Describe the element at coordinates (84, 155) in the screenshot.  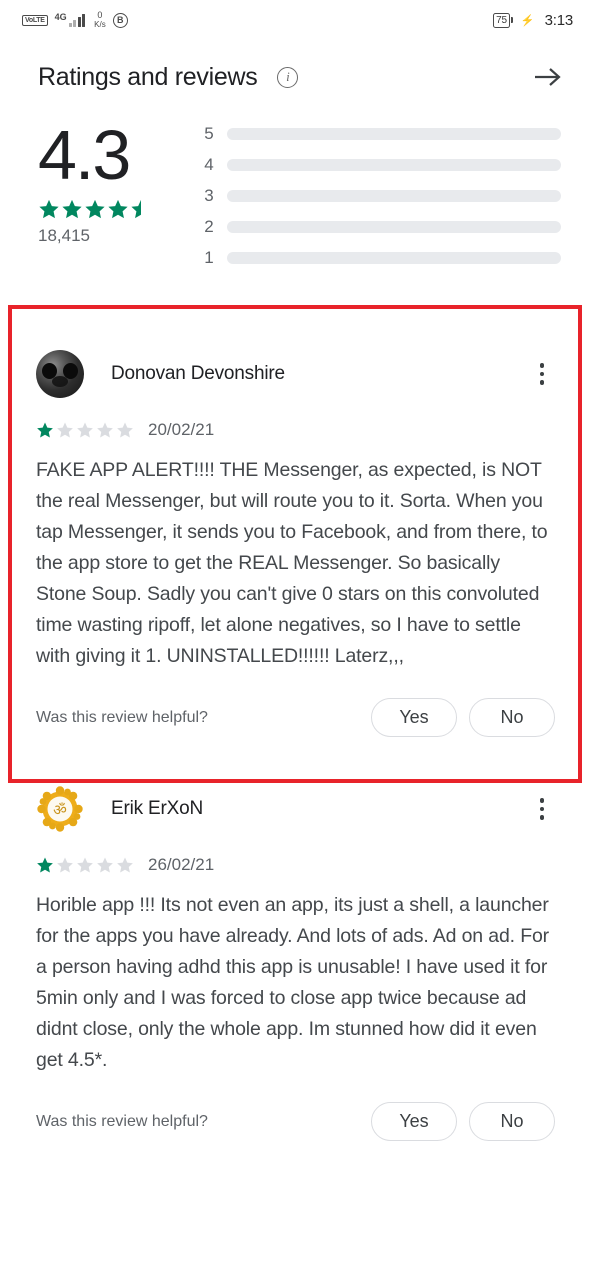
I see `average-score: 4.3` at that location.